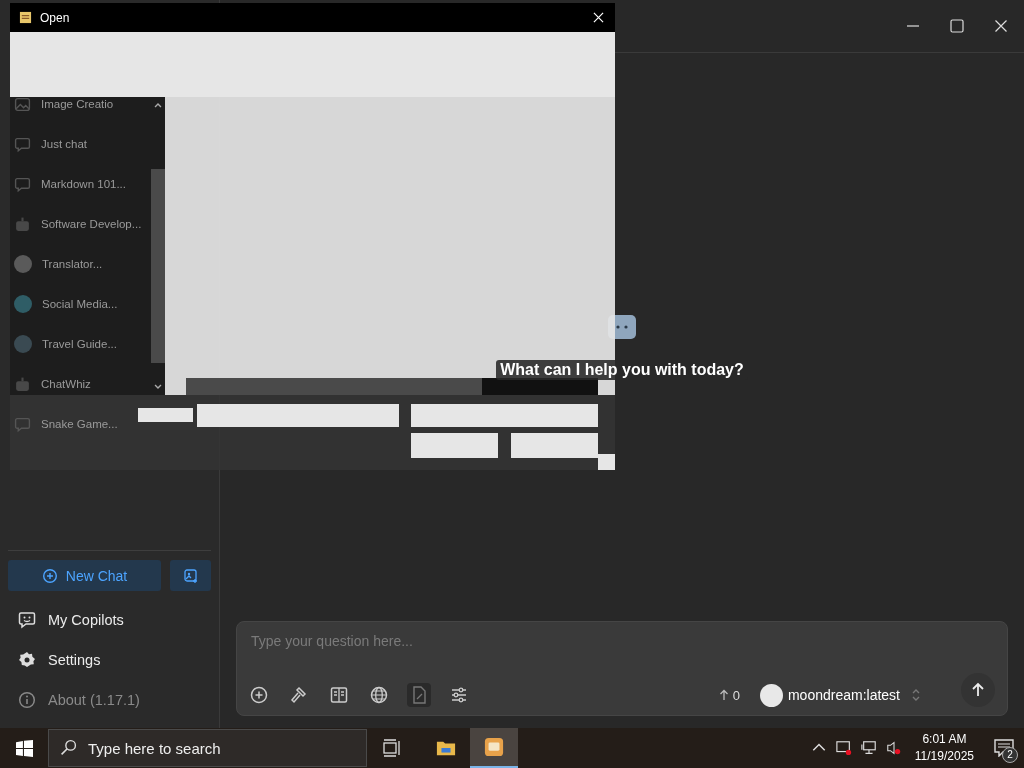  I want to click on task-view-icon, so click(392, 748).